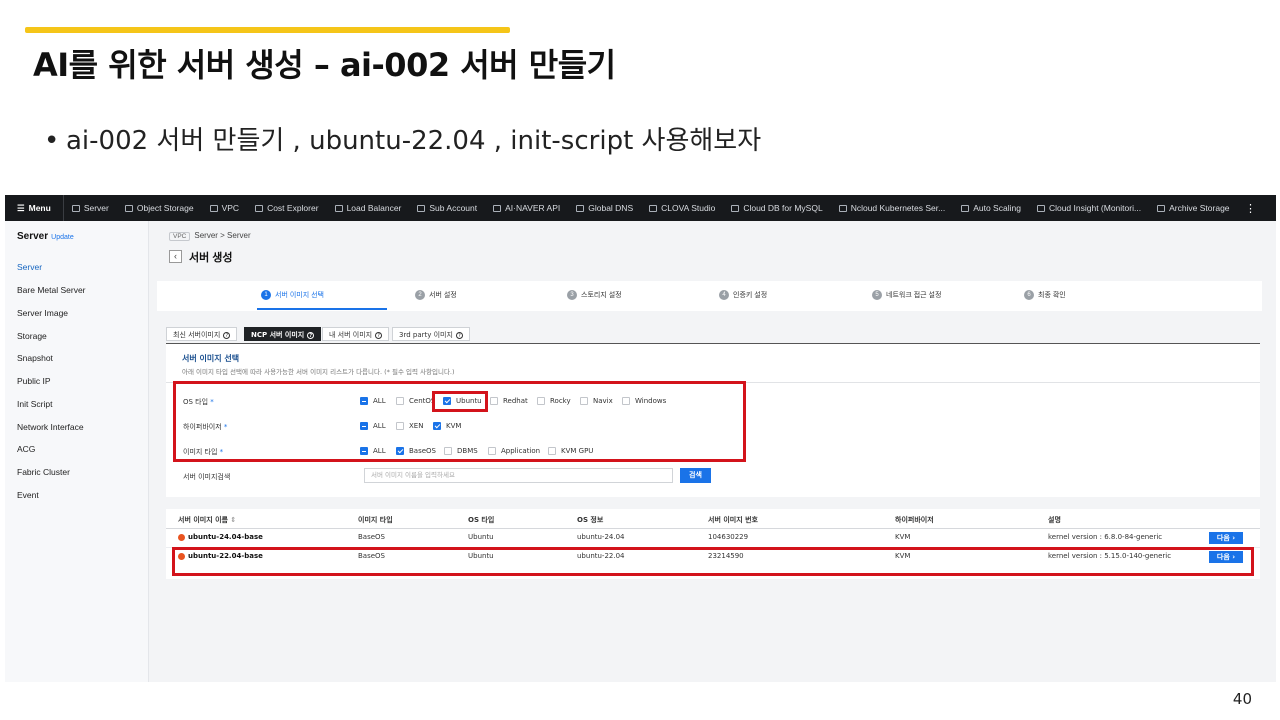  Describe the element at coordinates (233, 520) in the screenshot. I see `sort-icon: ⇕` at that location.